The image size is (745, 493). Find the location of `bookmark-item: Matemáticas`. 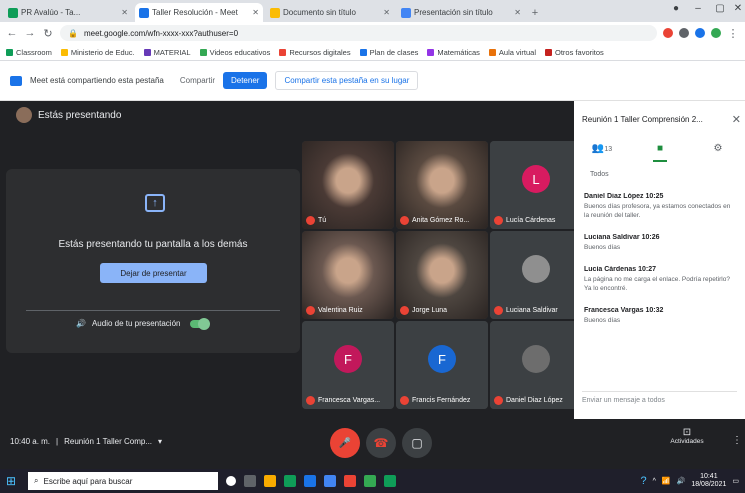

bookmark-item: Matemáticas is located at coordinates (453, 52).